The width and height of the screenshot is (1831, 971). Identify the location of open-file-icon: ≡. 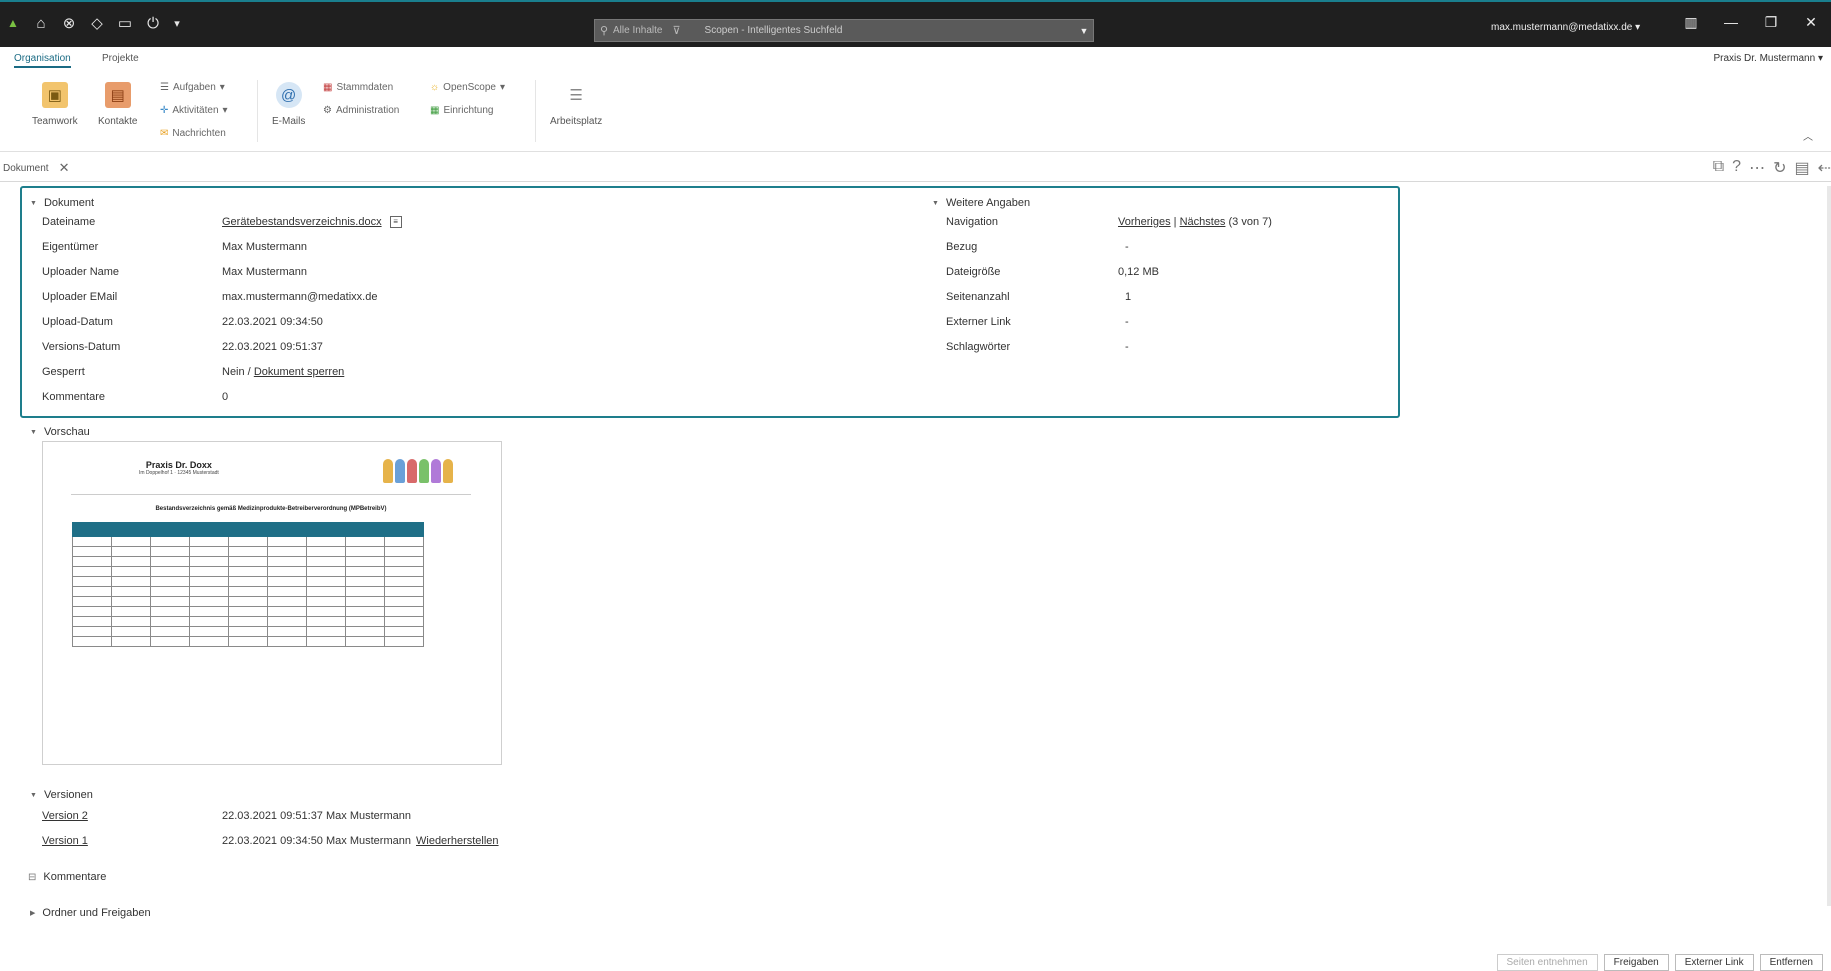
(395, 222).